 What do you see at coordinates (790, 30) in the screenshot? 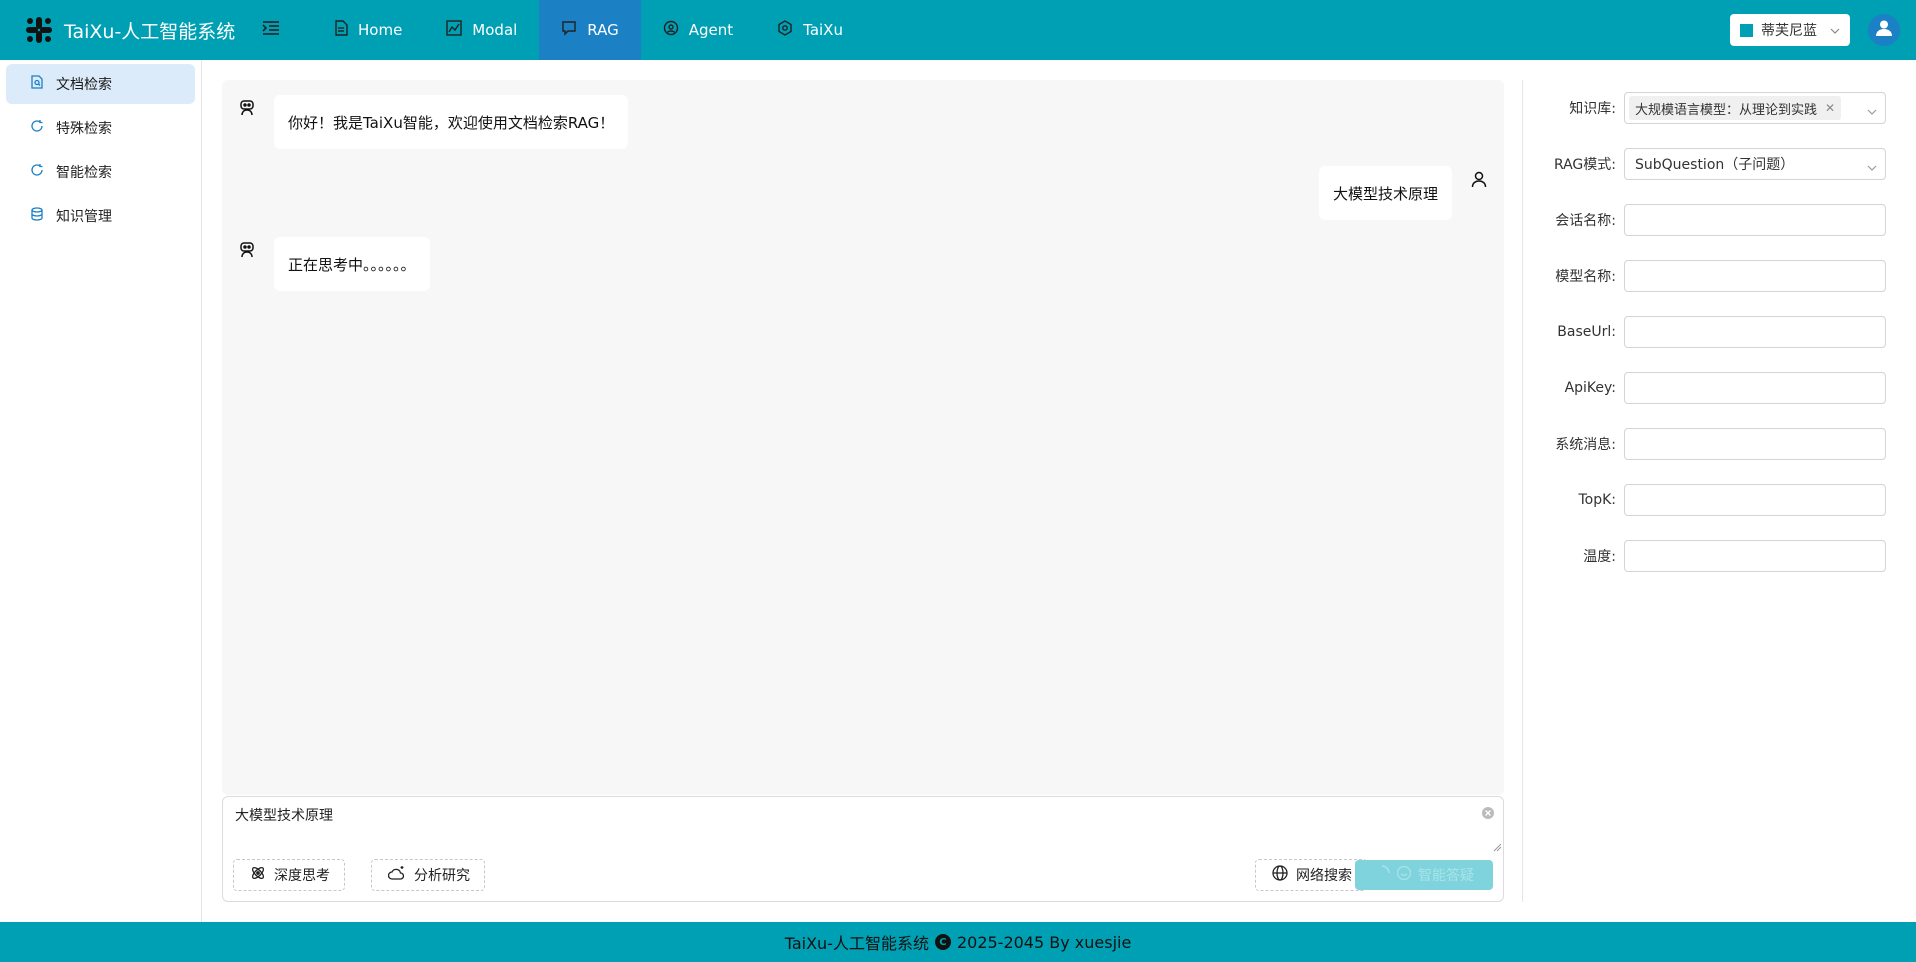
I see `hexagon-icon` at bounding box center [790, 30].